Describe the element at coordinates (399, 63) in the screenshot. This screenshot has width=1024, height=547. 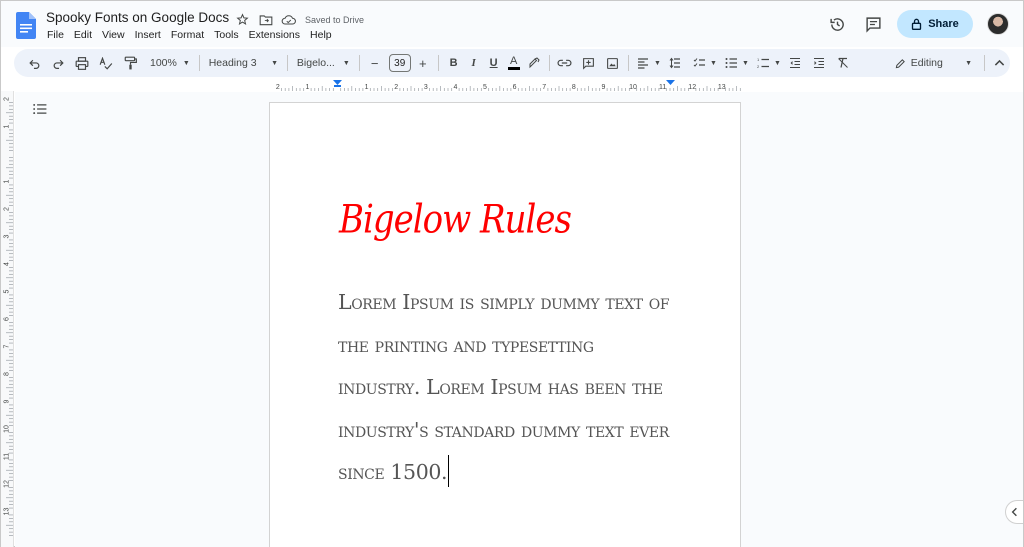
I see `font-size-input: 39` at that location.